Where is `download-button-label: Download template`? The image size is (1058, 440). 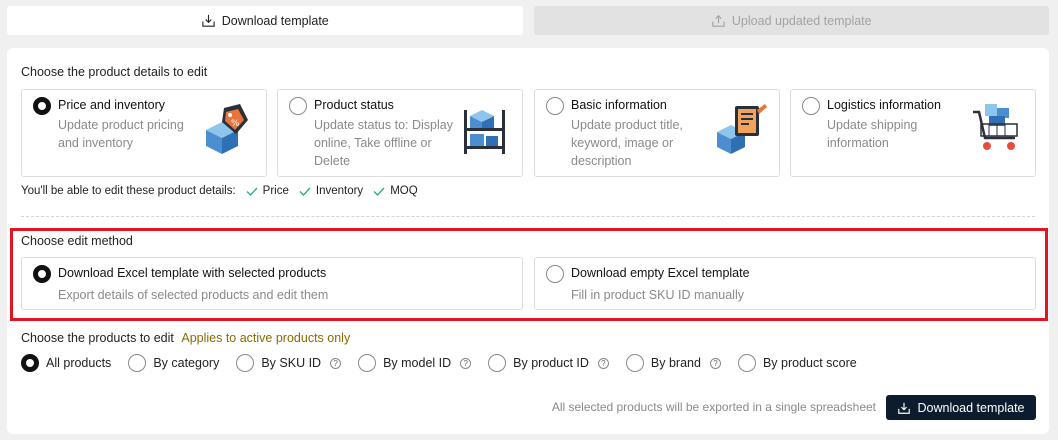
download-button-label: Download template is located at coordinates (971, 407).